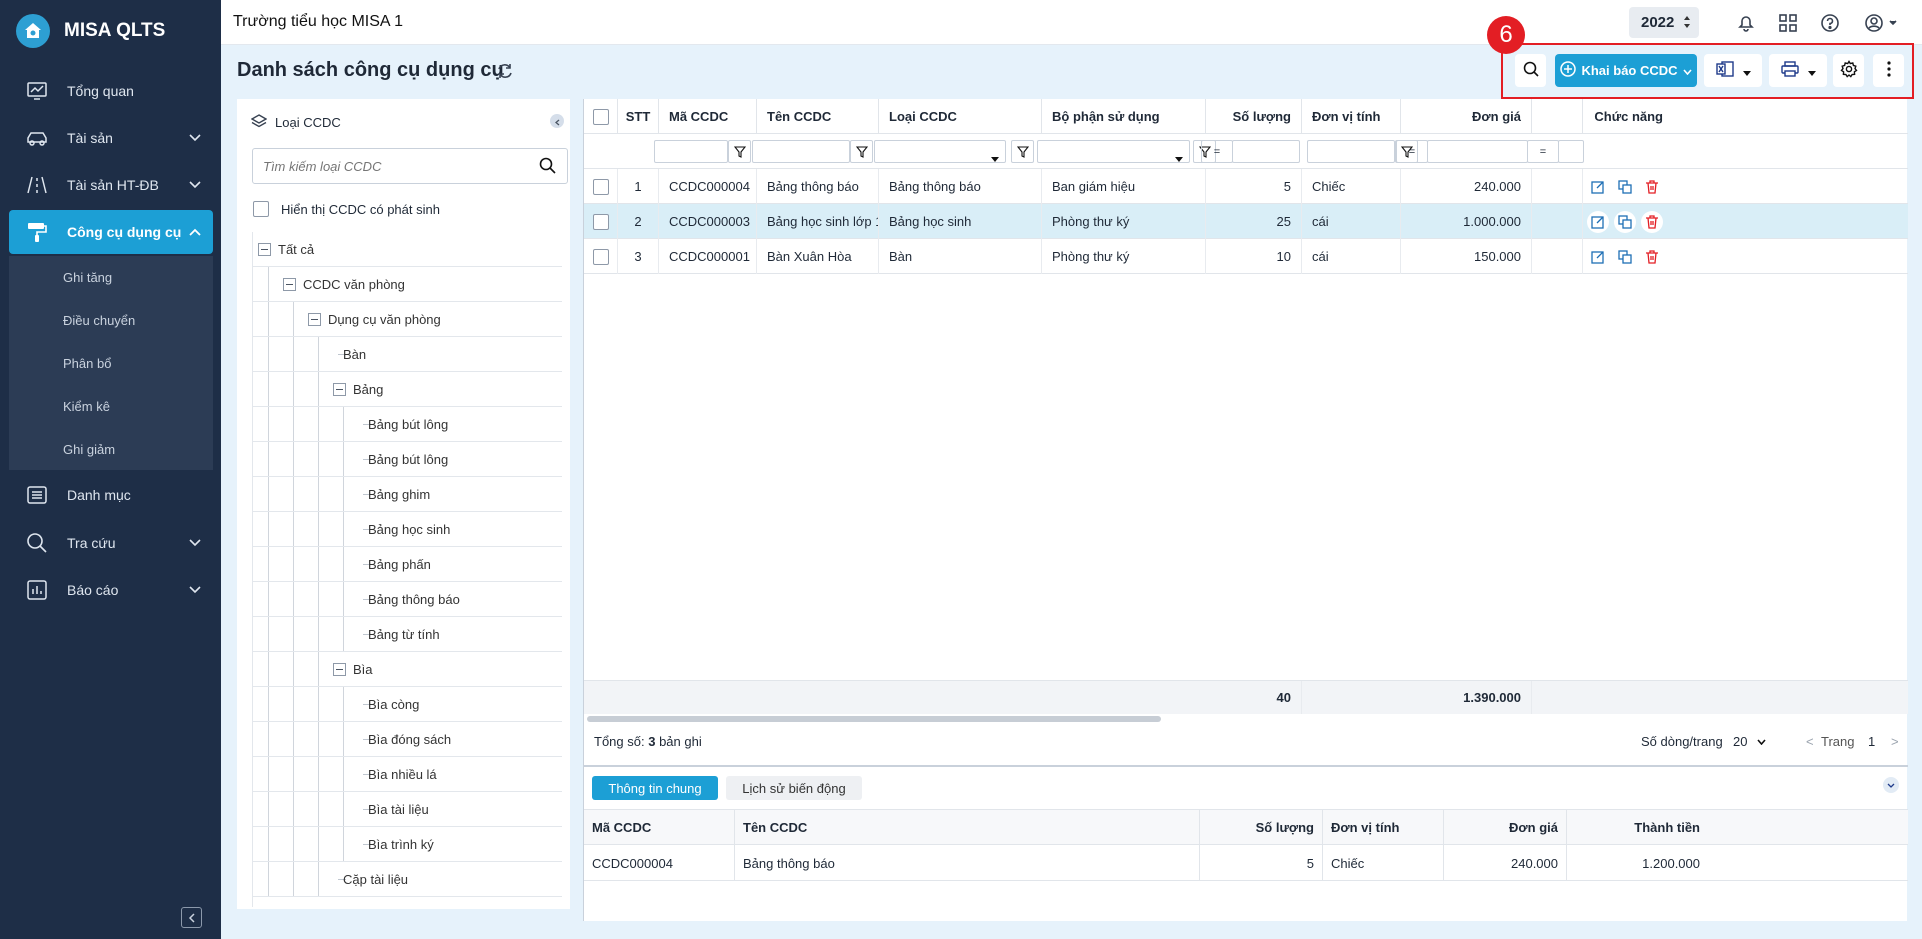 This screenshot has height=939, width=1922. Describe the element at coordinates (407, 599) in the screenshot. I see `tree-node: Bảng thông báo` at that location.